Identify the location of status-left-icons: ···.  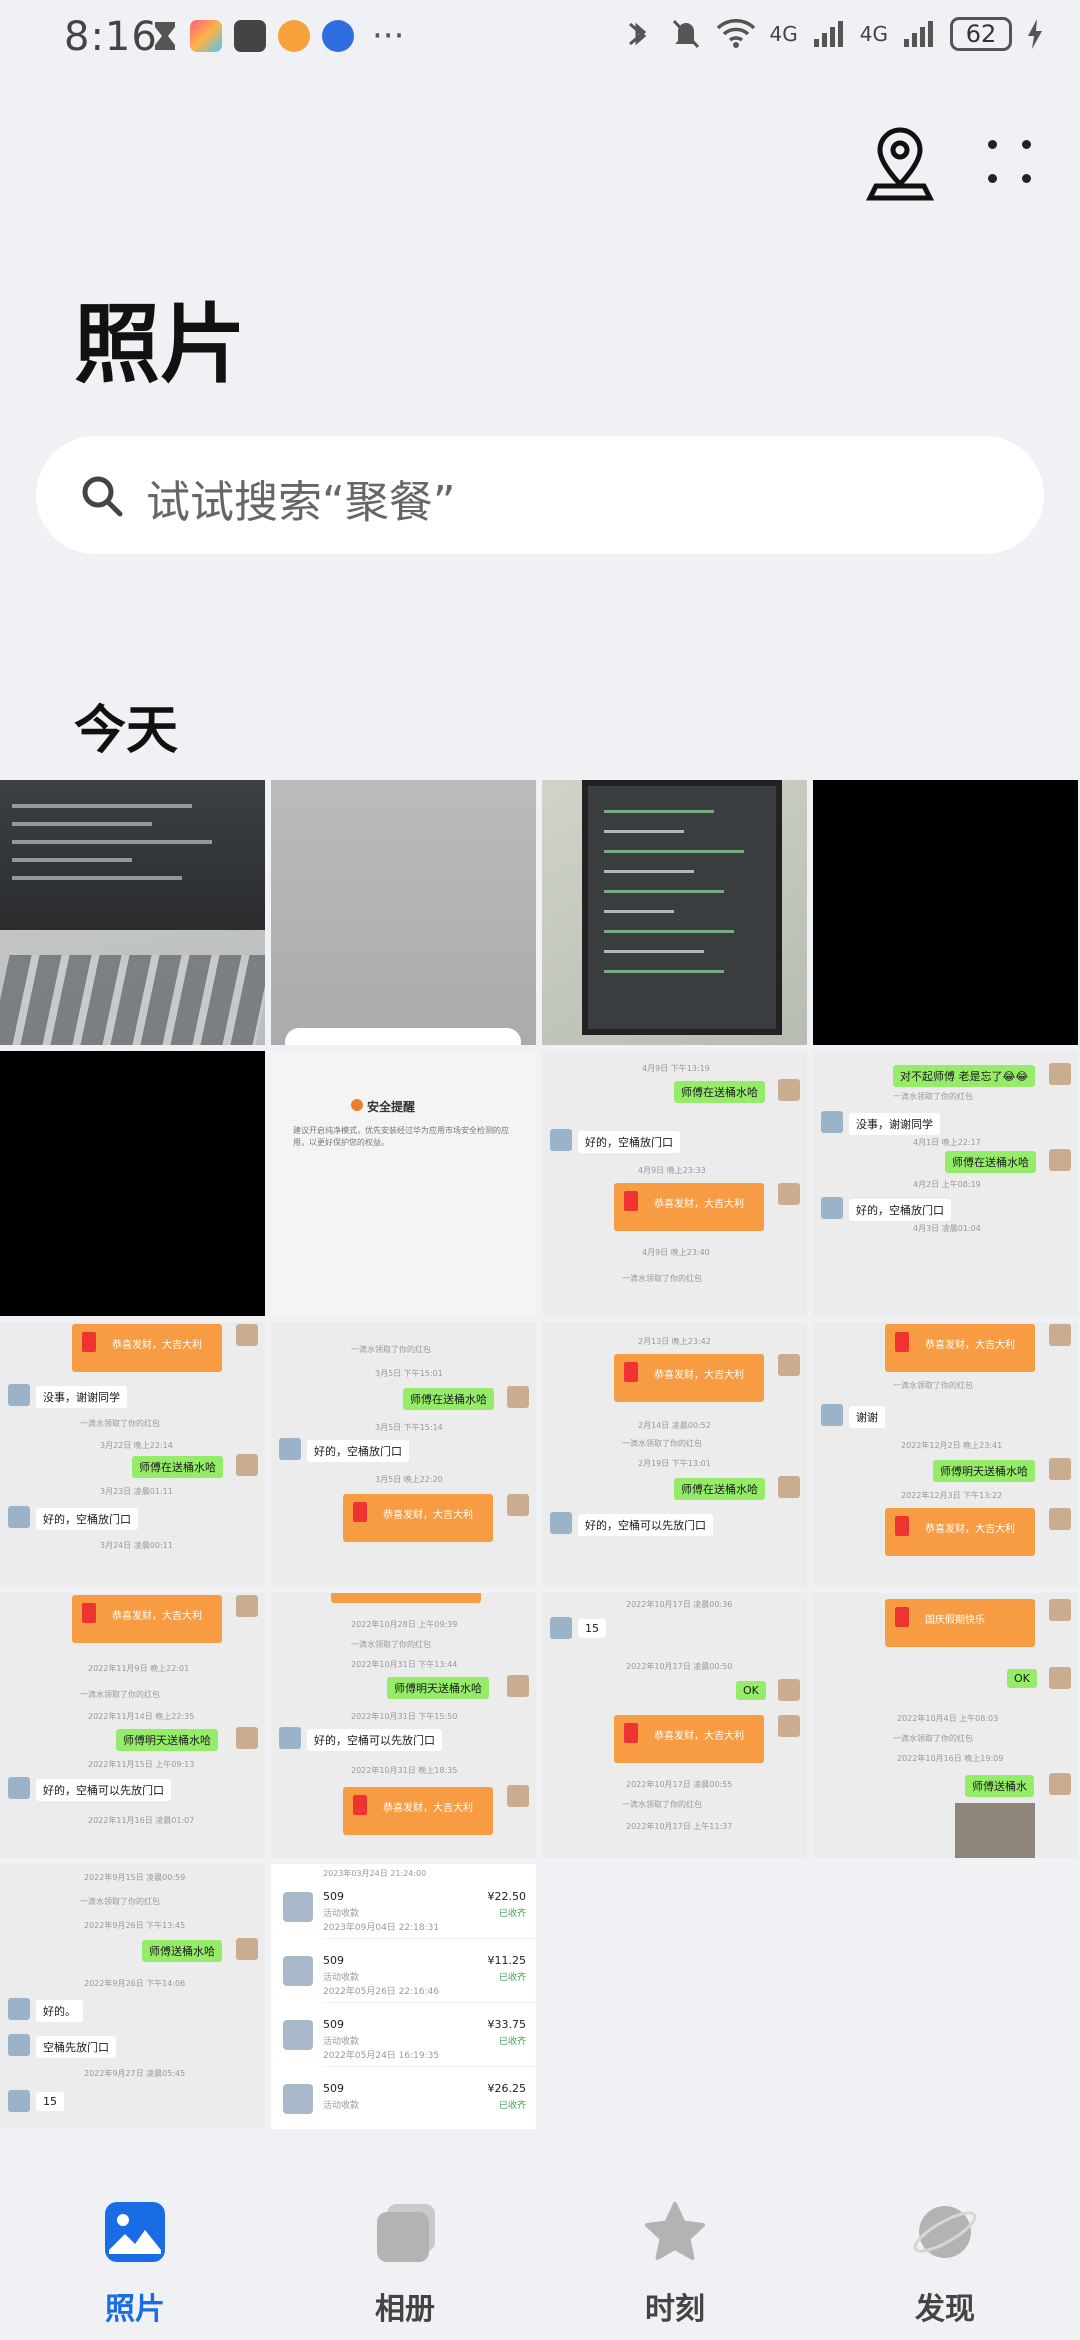
(278, 36).